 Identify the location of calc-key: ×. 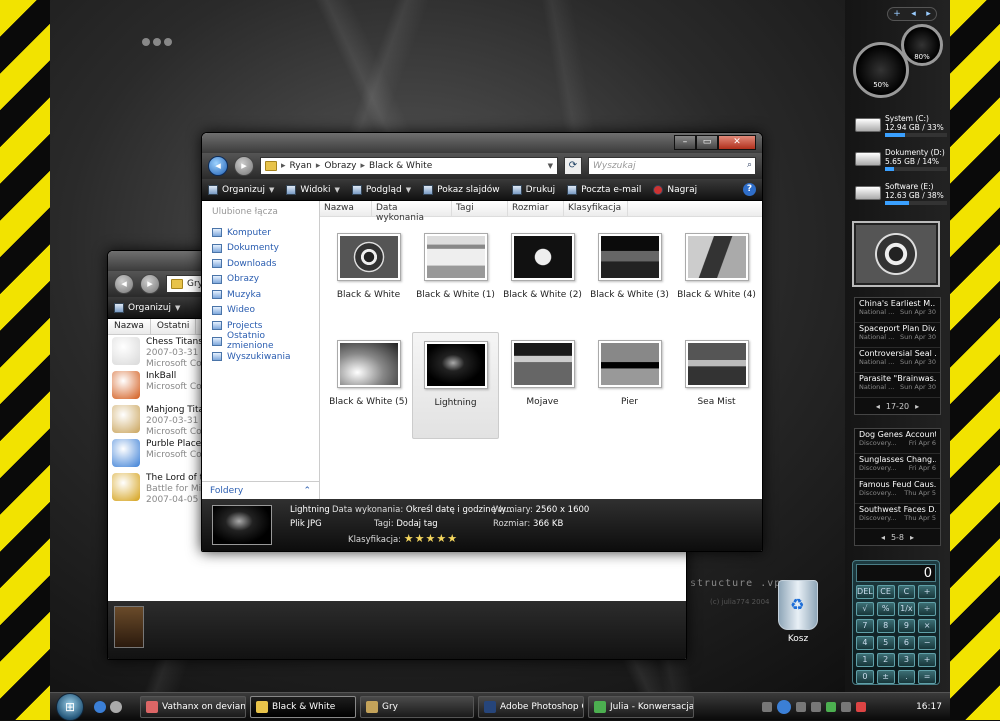
(927, 626).